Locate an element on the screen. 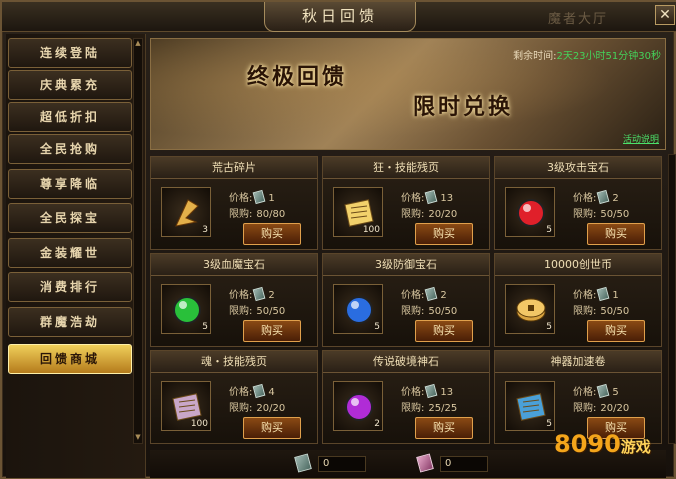 The image size is (676, 479). sidebar-item: 金装耀世 is located at coordinates (70, 253).